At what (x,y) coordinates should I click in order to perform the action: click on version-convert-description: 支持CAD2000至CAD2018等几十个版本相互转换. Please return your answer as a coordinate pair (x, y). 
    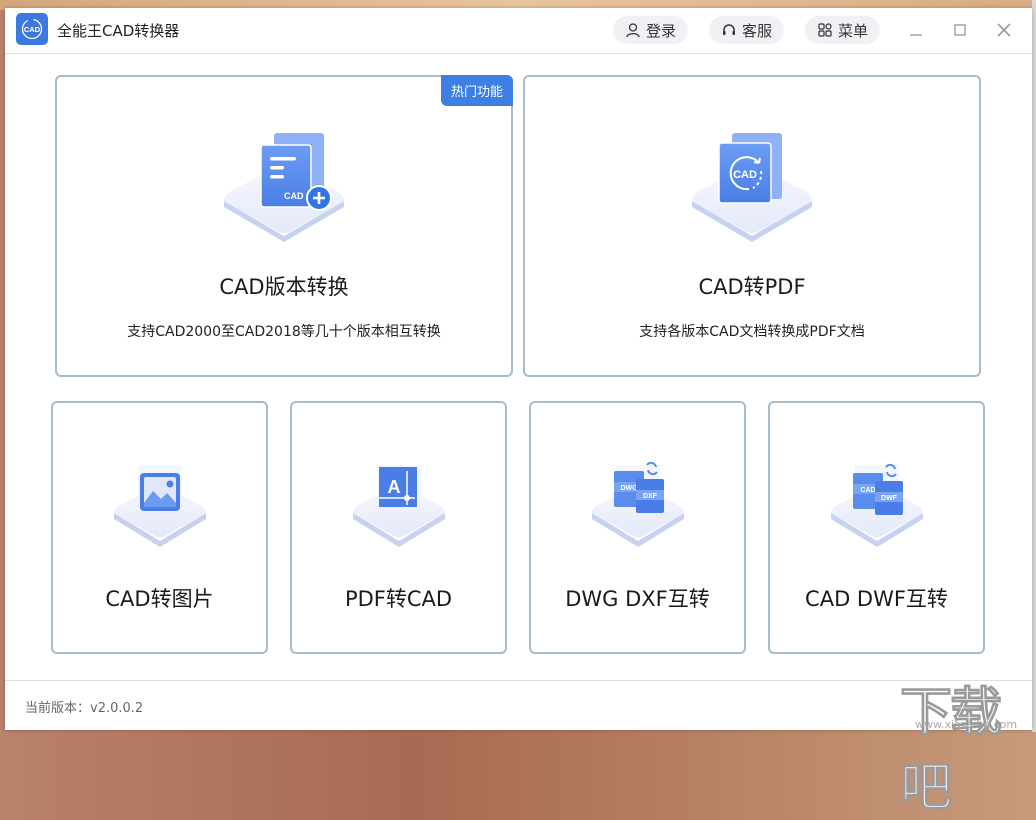
    Looking at the image, I should click on (284, 332).